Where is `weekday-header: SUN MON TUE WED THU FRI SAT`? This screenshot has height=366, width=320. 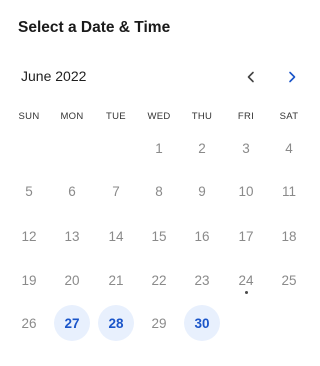 weekday-header: SUN MON TUE WED THU FRI SAT is located at coordinates (152, 118).